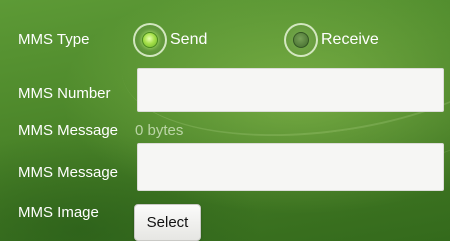  Describe the element at coordinates (290, 90) in the screenshot. I see `mms-number-input` at that location.